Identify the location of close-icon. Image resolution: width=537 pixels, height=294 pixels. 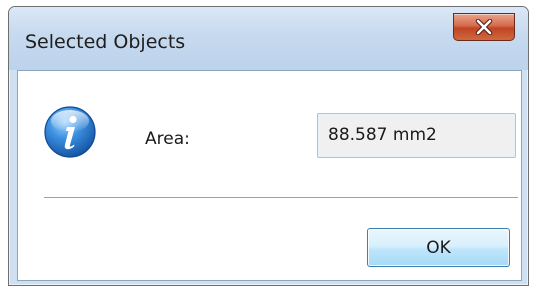
(484, 27).